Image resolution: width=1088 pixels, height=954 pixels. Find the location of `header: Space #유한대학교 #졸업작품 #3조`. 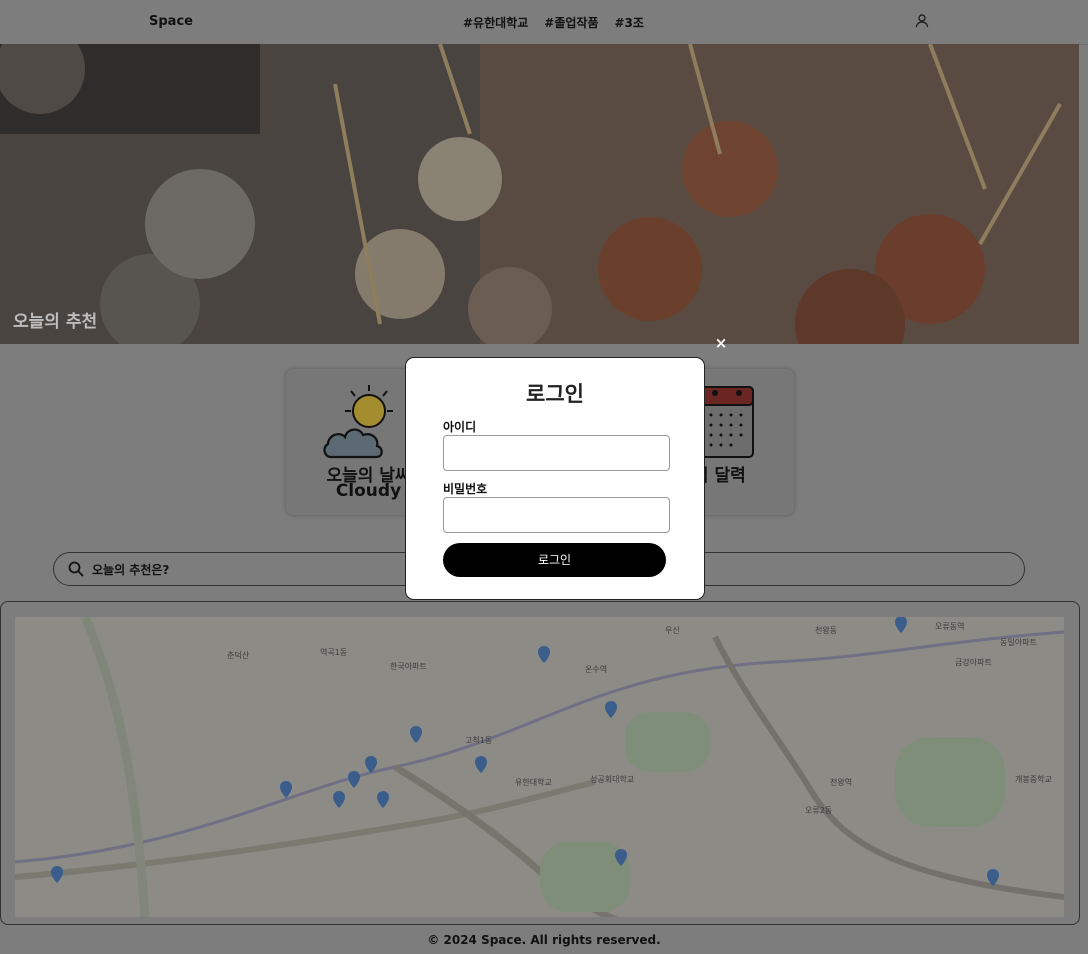

header: Space #유한대학교 #졸업작품 #3조 is located at coordinates (544, 22).